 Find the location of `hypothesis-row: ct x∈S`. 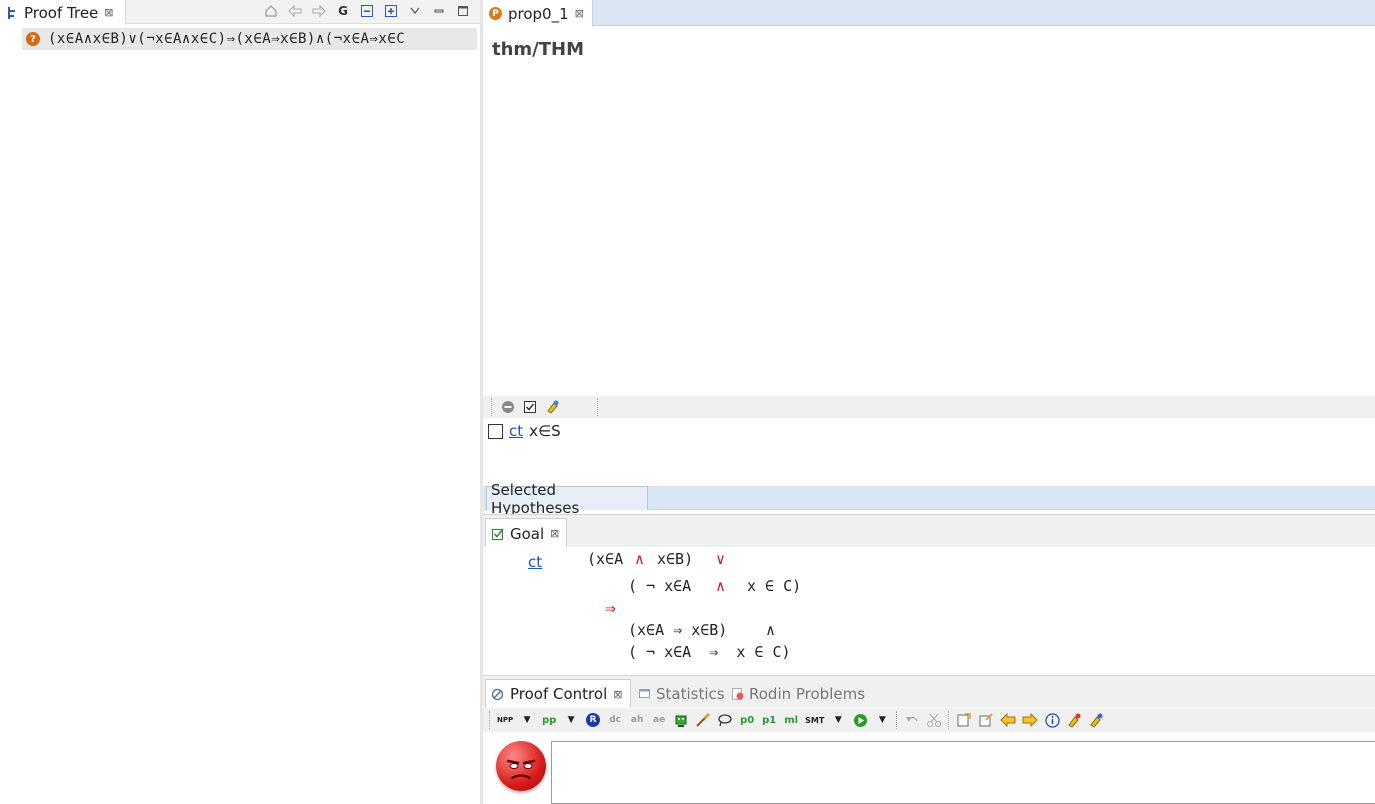

hypothesis-row: ct x∈S is located at coordinates (524, 431).